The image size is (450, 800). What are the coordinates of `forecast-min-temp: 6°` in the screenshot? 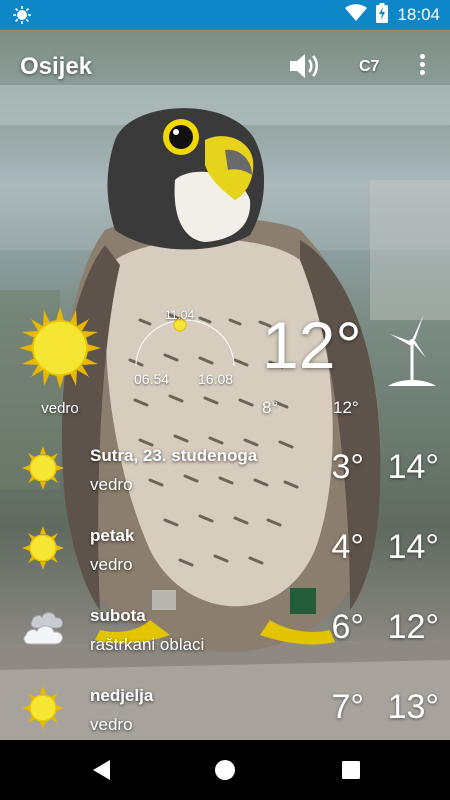 It's located at (347, 627).